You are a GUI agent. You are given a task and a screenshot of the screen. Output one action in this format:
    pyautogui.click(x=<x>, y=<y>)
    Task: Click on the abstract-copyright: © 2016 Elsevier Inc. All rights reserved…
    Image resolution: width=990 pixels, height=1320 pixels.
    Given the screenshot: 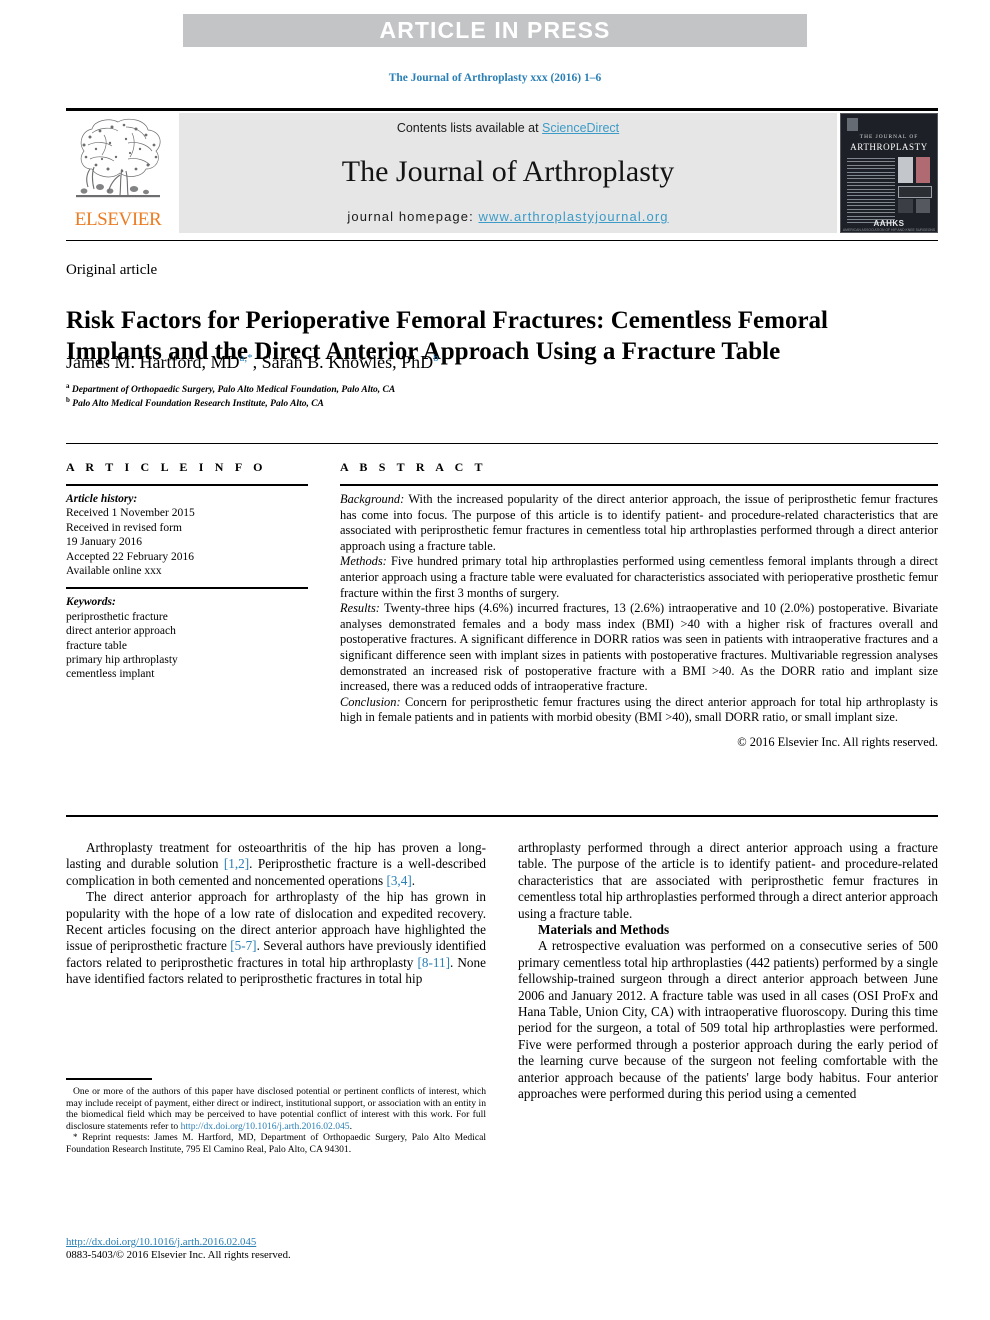 What is the action you would take?
    pyautogui.click(x=837, y=741)
    